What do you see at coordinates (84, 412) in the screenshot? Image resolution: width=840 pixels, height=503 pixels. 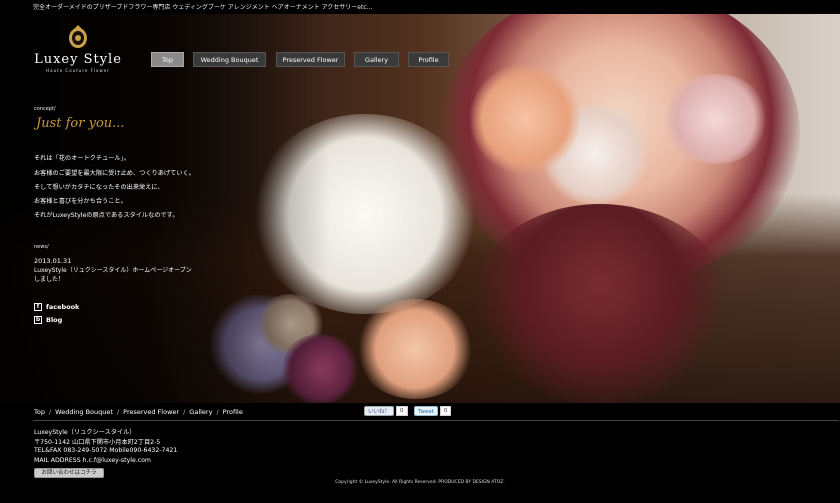 I see `footer-link-wedding-bouquet: Wedding Bouquet` at bounding box center [84, 412].